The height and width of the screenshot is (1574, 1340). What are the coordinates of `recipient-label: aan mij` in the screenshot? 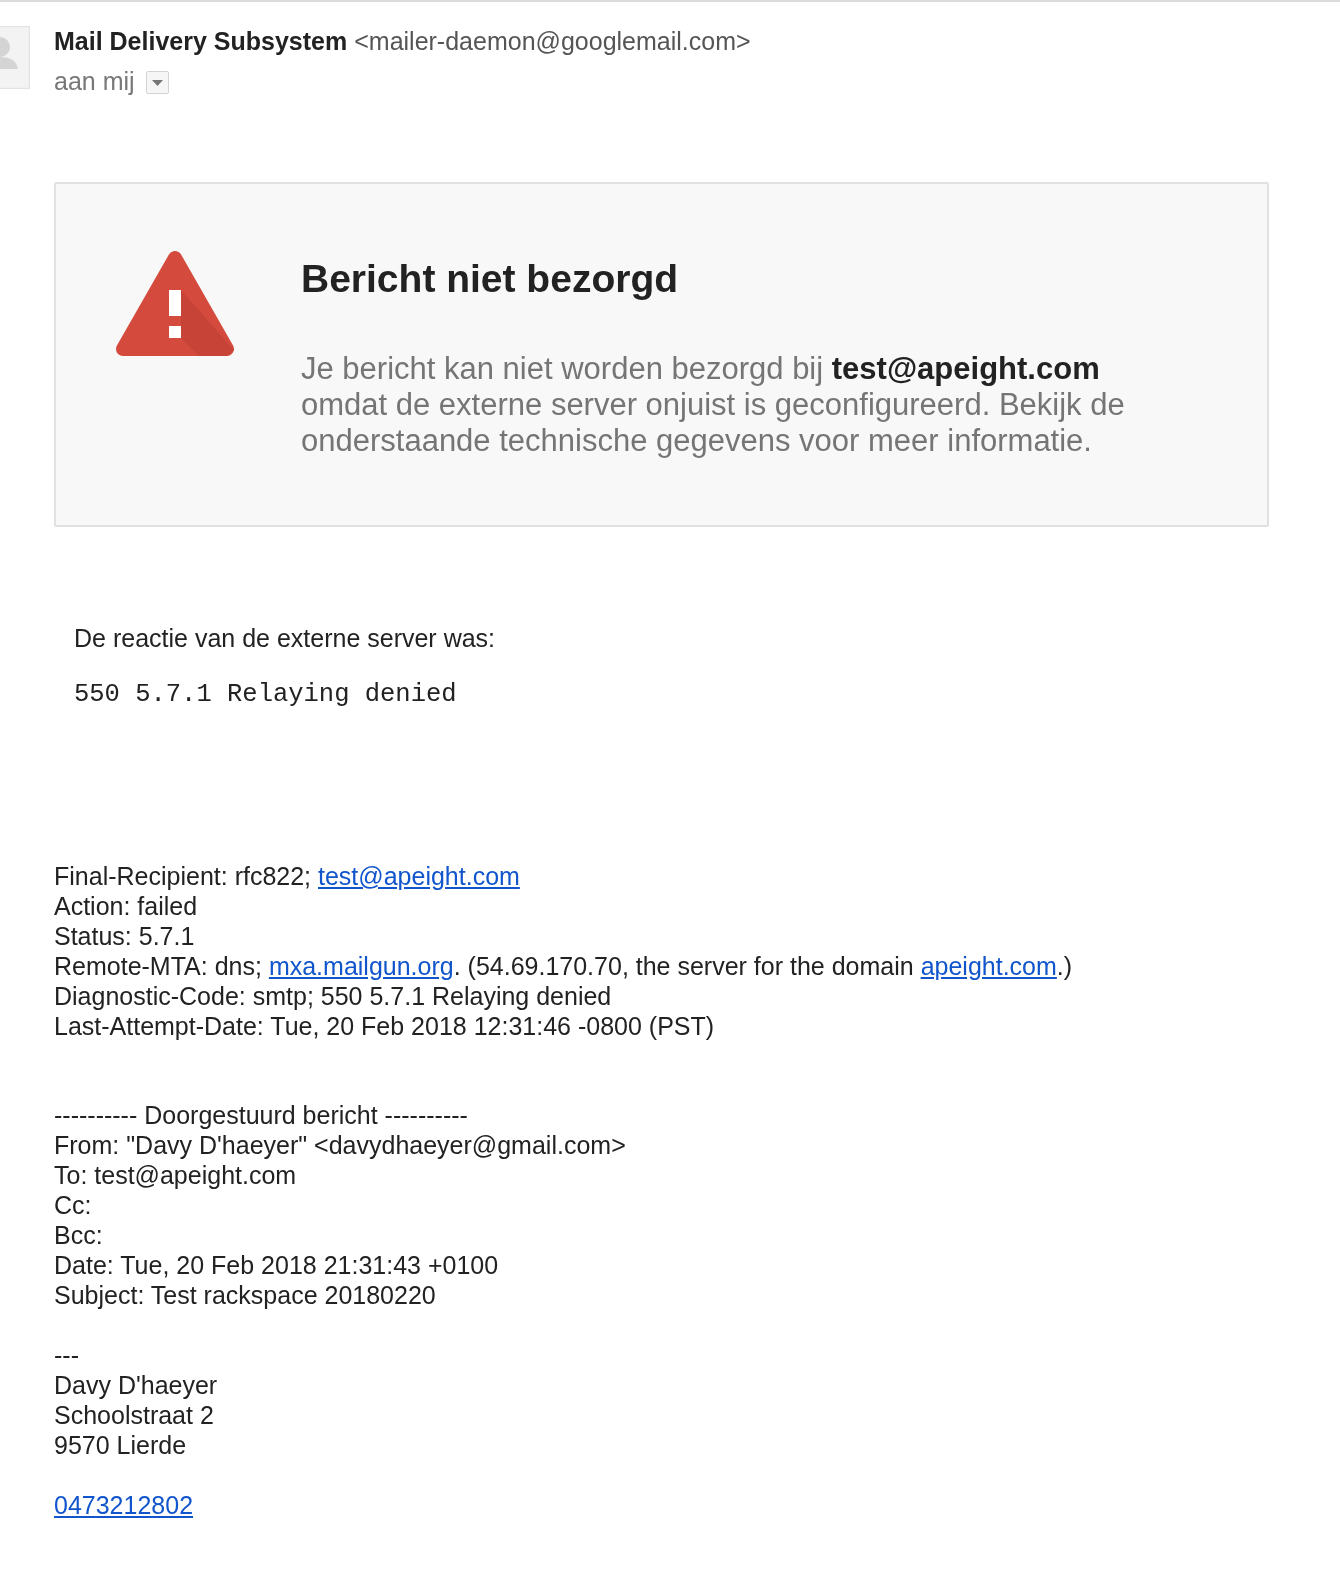 It's located at (94, 81).